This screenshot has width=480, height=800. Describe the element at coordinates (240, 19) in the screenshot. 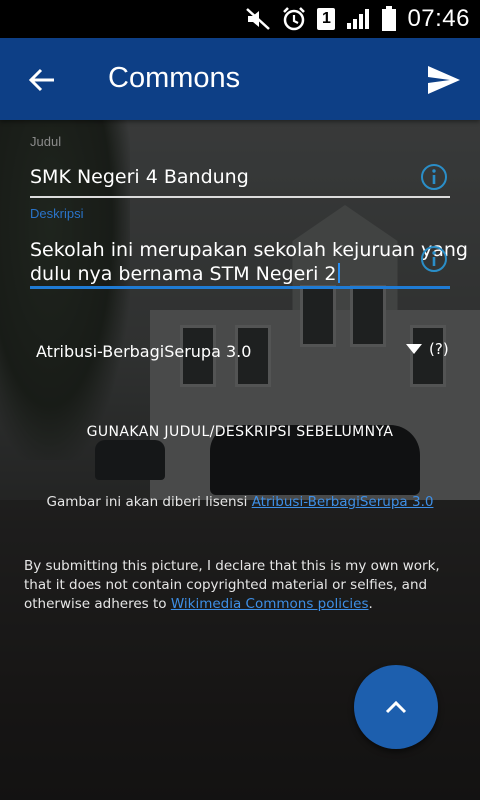

I see `status-bar: 1 07:46` at that location.